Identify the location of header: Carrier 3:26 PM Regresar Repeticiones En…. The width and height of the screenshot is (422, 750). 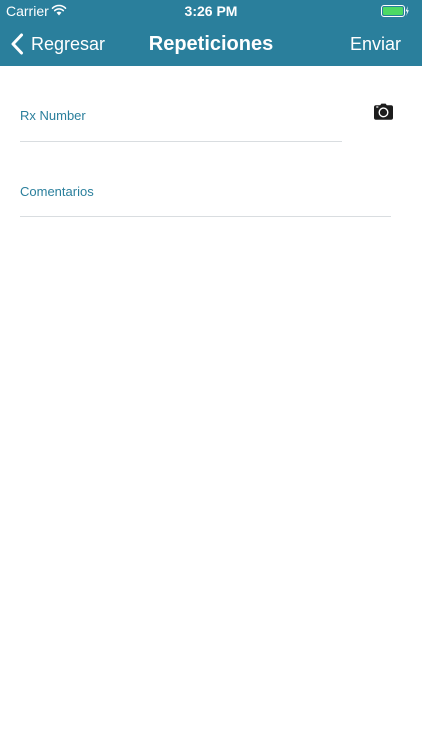
(211, 33).